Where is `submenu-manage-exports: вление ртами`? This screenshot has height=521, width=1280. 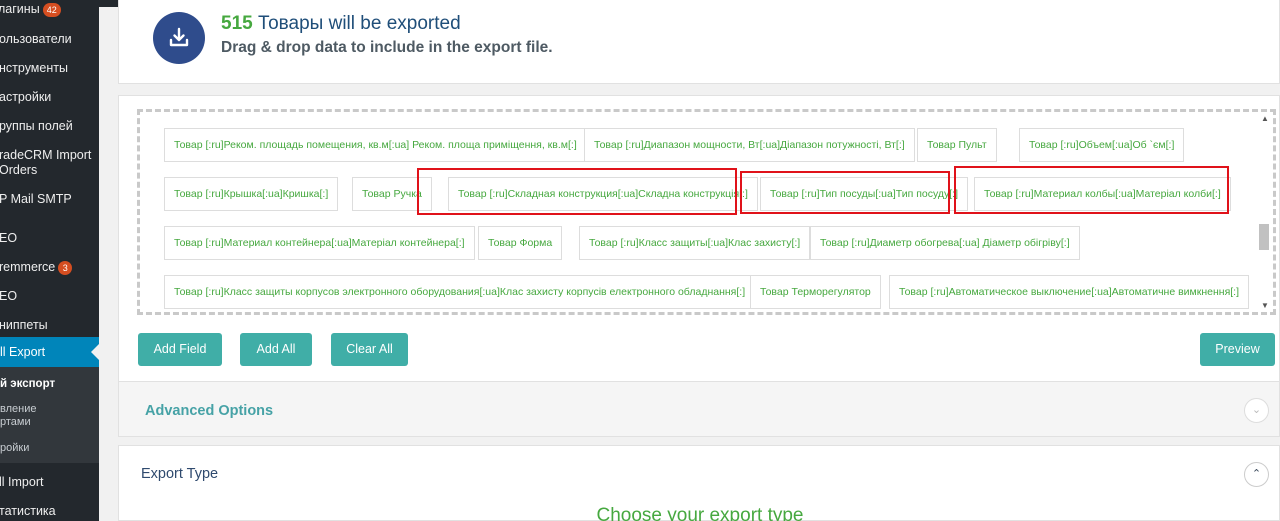 submenu-manage-exports: вление ртами is located at coordinates (49, 416).